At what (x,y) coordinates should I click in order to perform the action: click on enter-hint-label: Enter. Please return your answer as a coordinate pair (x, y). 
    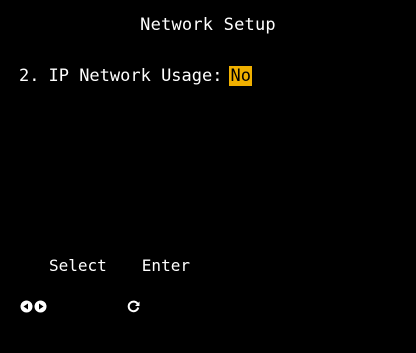
    Looking at the image, I should click on (165, 265).